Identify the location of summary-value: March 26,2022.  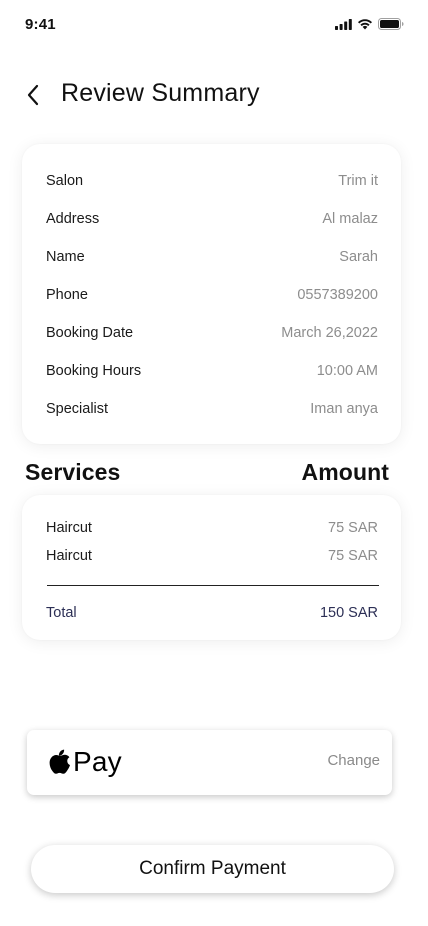
(329, 333).